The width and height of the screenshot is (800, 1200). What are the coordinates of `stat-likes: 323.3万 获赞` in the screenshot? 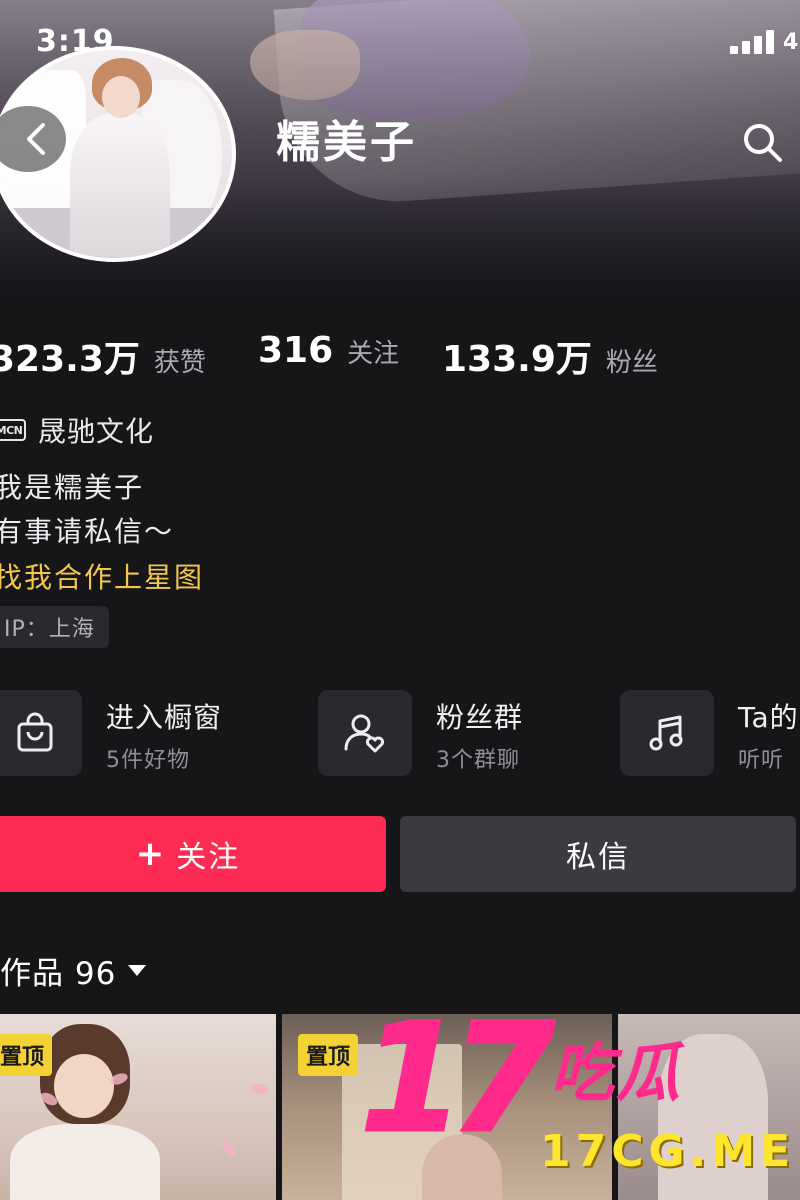 It's located at (103, 356).